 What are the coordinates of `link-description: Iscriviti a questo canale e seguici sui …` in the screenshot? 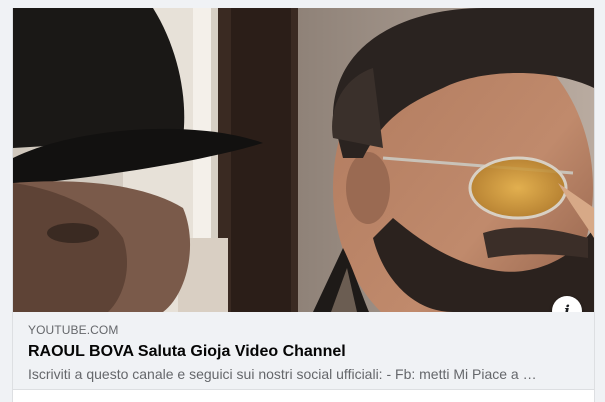 It's located at (282, 374).